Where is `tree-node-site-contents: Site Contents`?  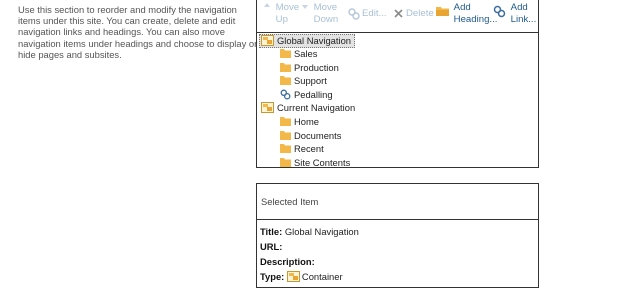 tree-node-site-contents: Site Contents is located at coordinates (315, 163).